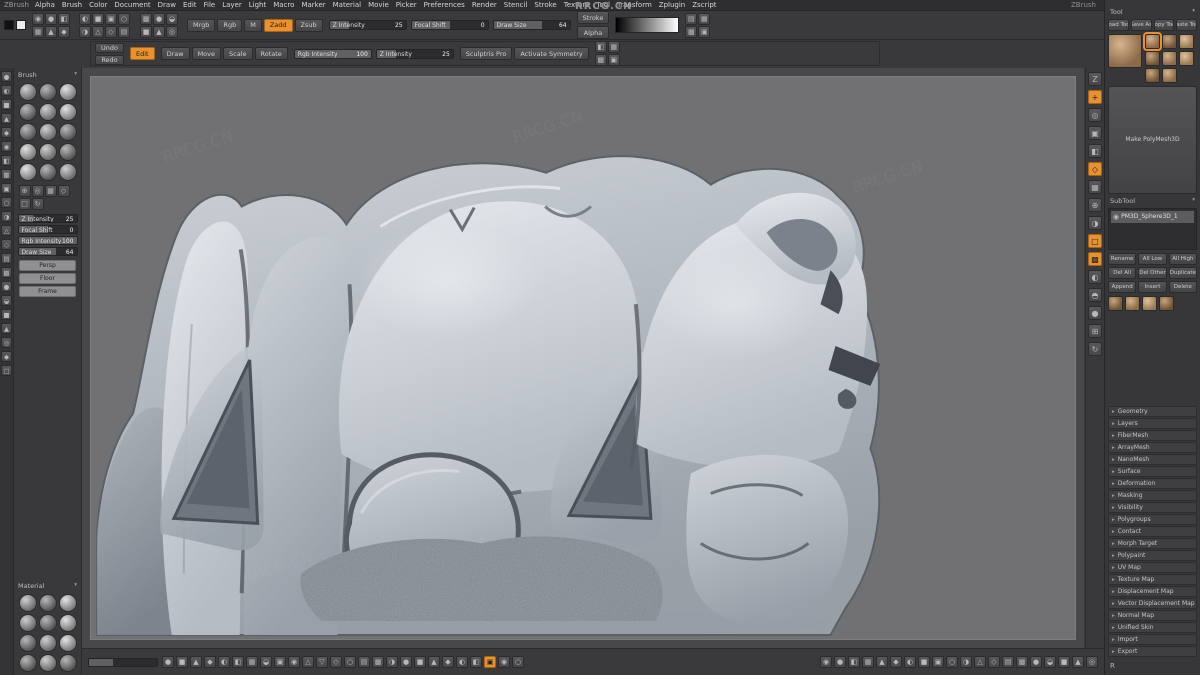  Describe the element at coordinates (6, 188) in the screenshot. I see `brush-shortcut-icon: ▣` at that location.